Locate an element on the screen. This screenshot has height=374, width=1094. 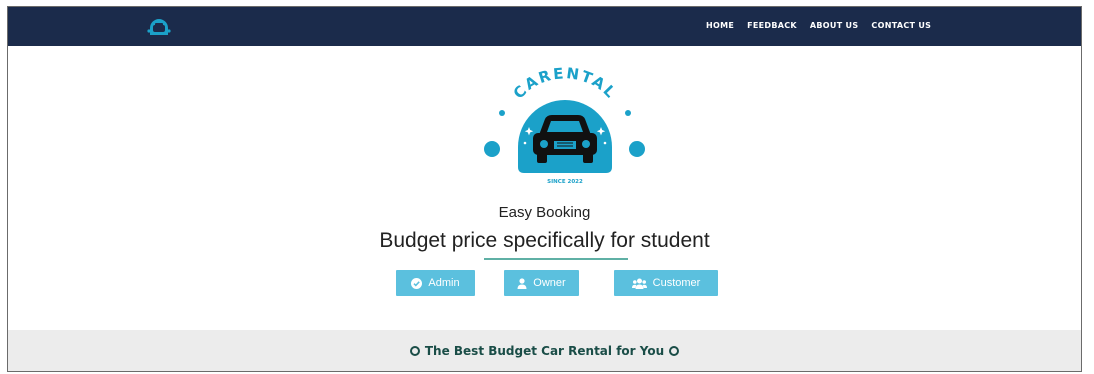
admin-button: Admin is located at coordinates (435, 283).